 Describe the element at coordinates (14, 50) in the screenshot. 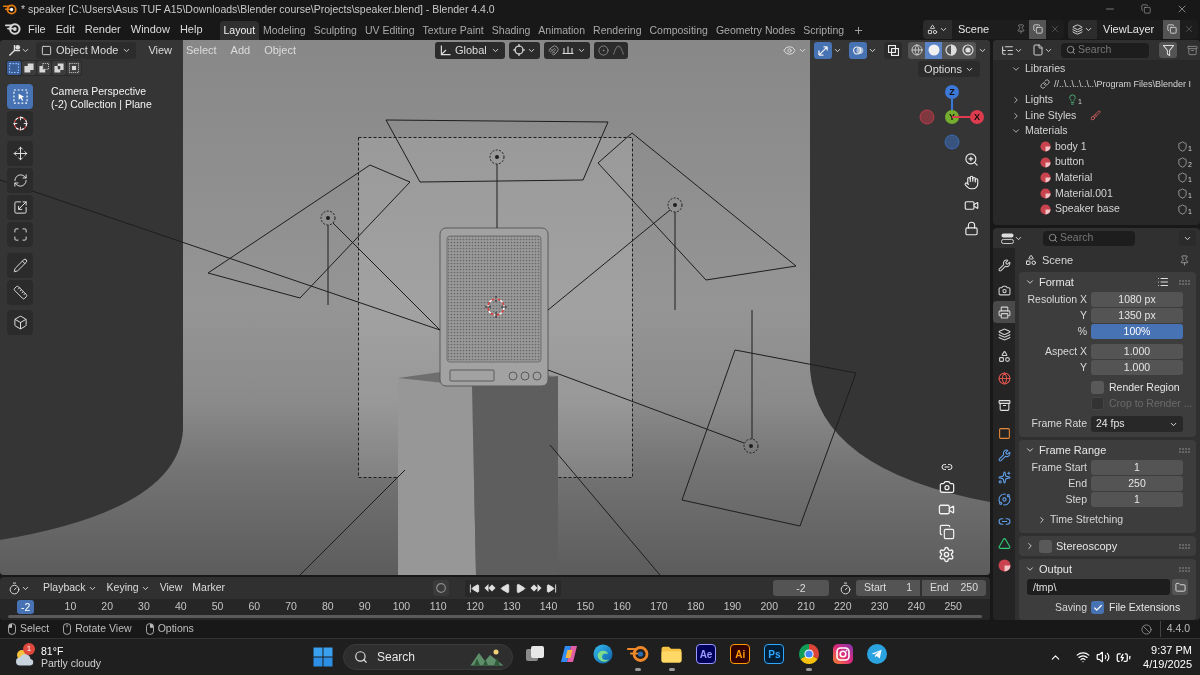

I see `axes-ball-icon` at that location.